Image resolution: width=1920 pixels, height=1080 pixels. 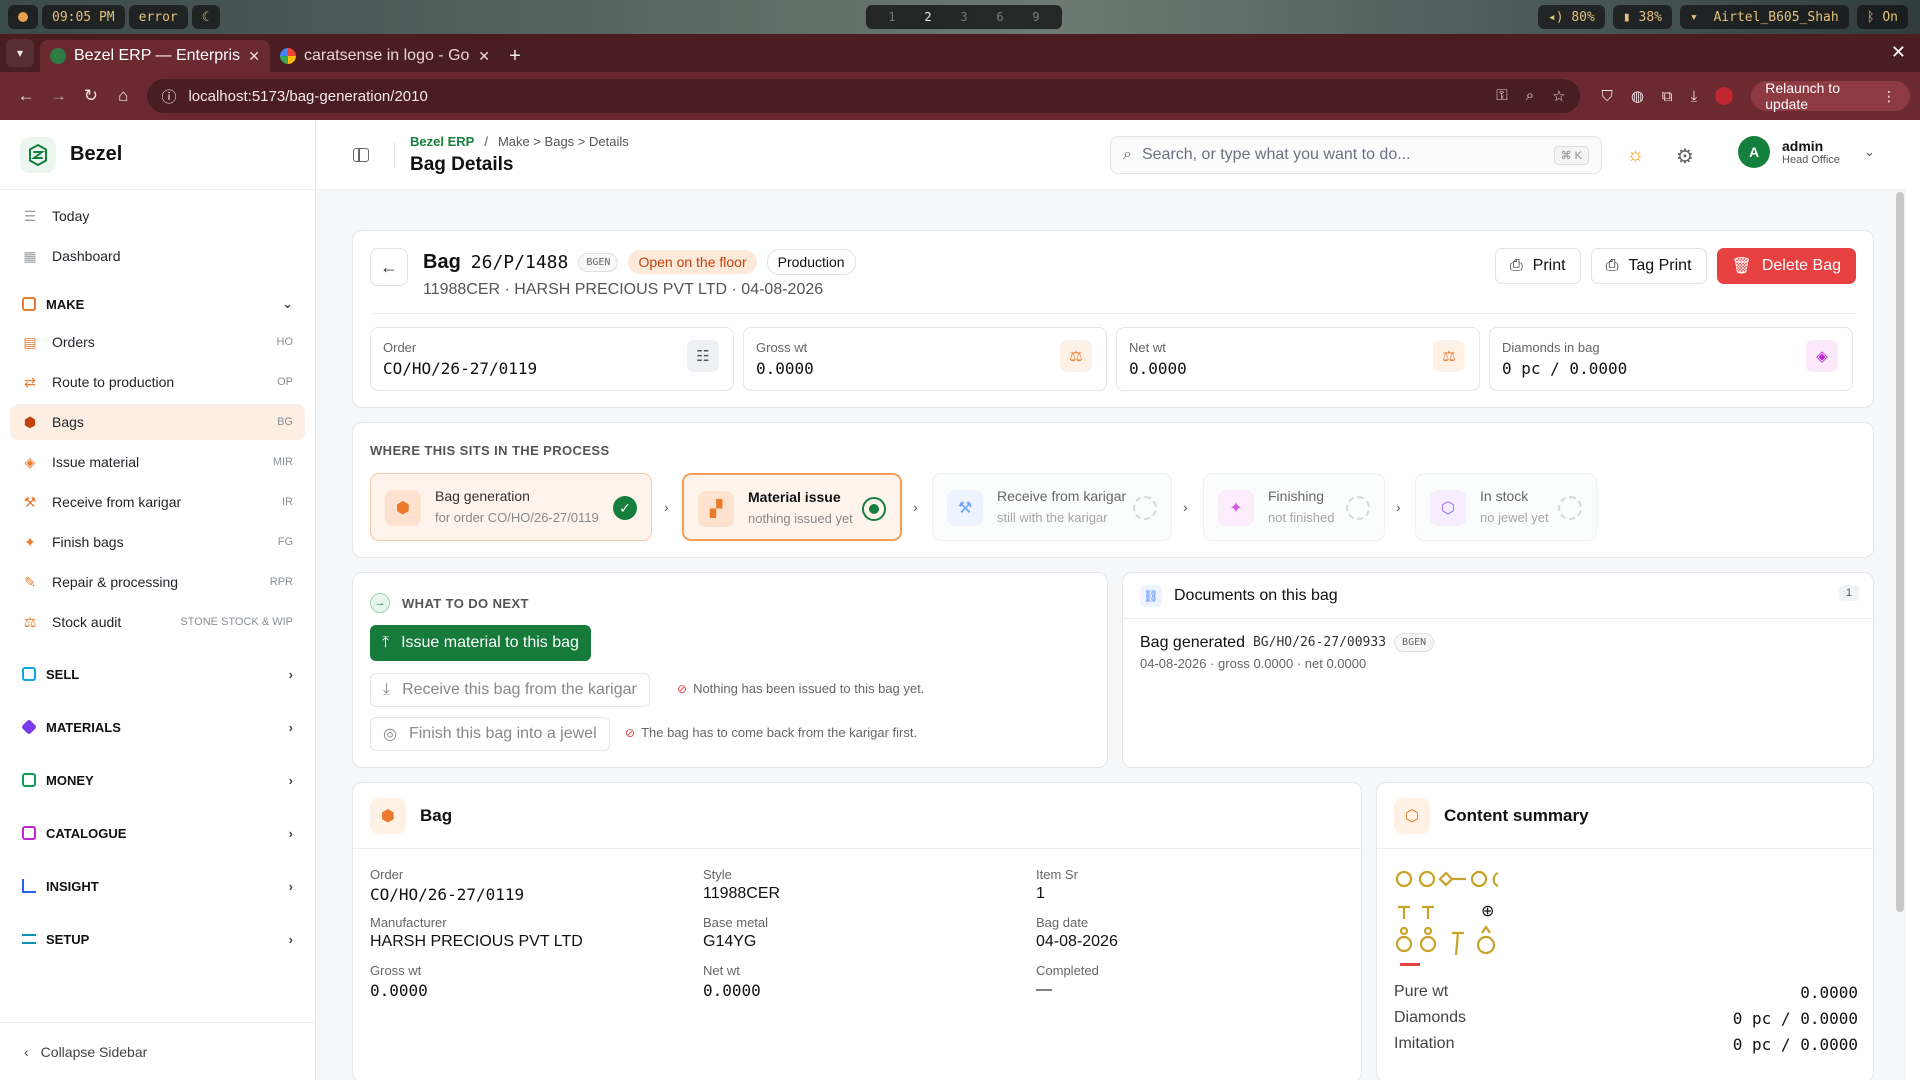 What do you see at coordinates (157, 422) in the screenshot?
I see `sidebar-item-bags: ⬢ Bags BG` at bounding box center [157, 422].